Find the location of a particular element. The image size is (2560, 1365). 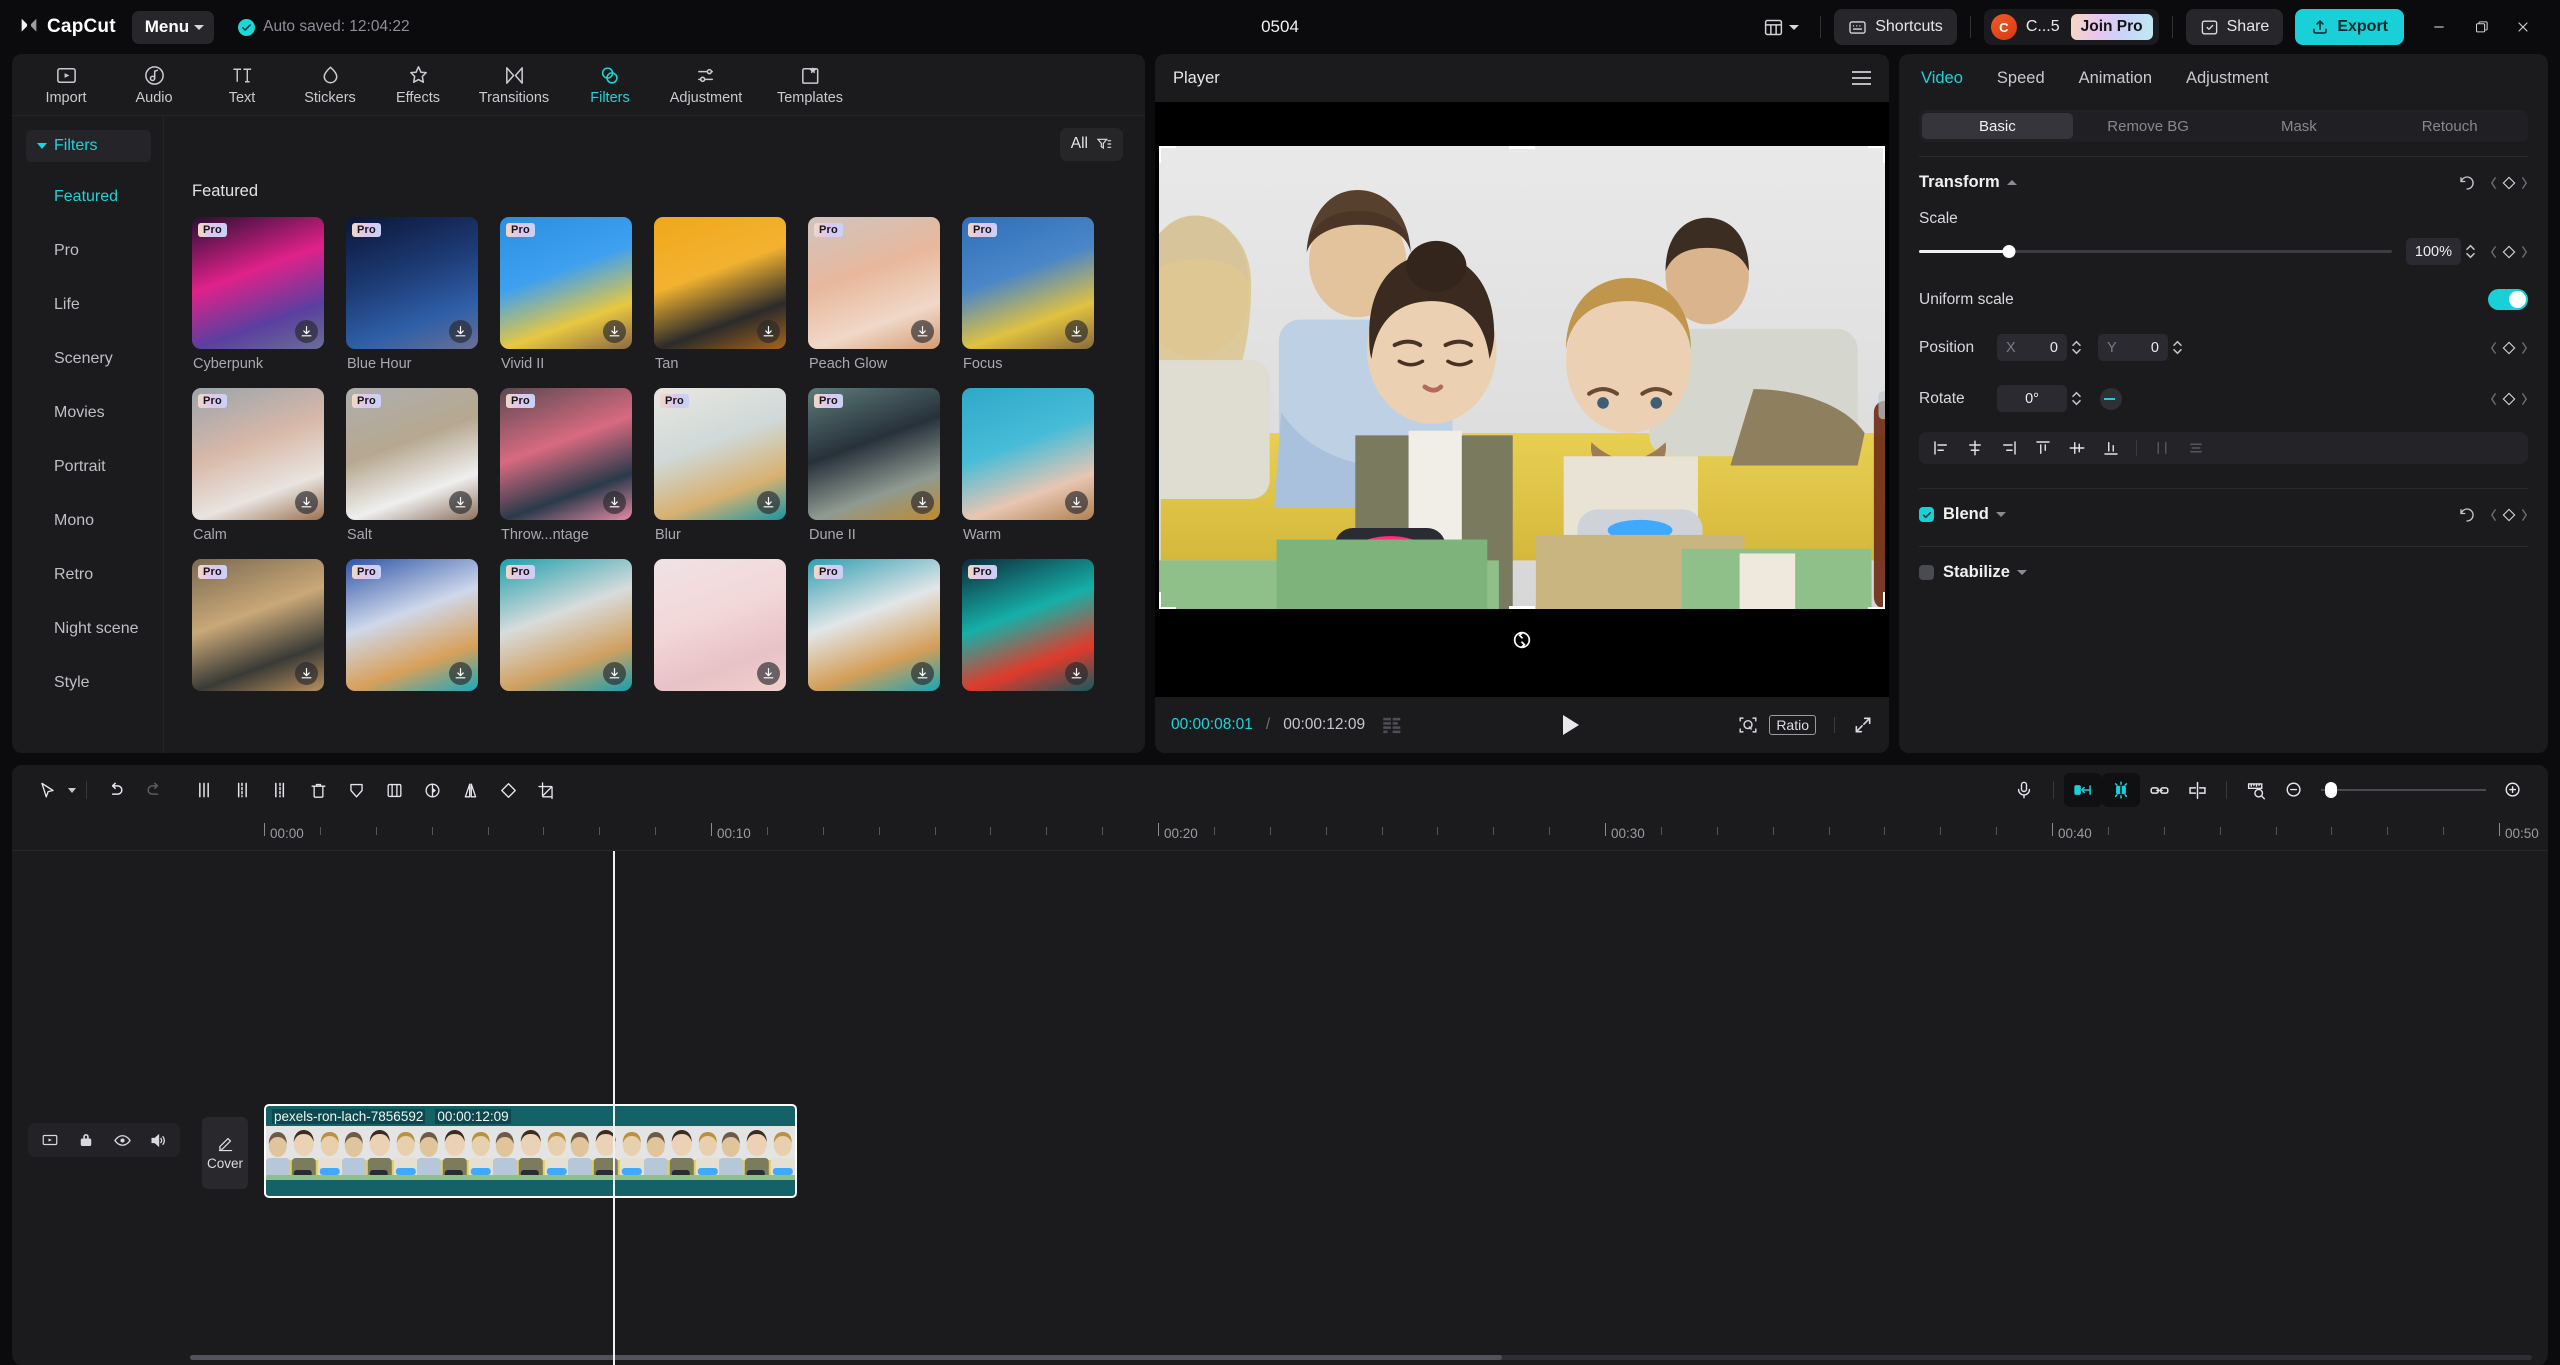

scale-keyframe-nav is located at coordinates (2509, 252).